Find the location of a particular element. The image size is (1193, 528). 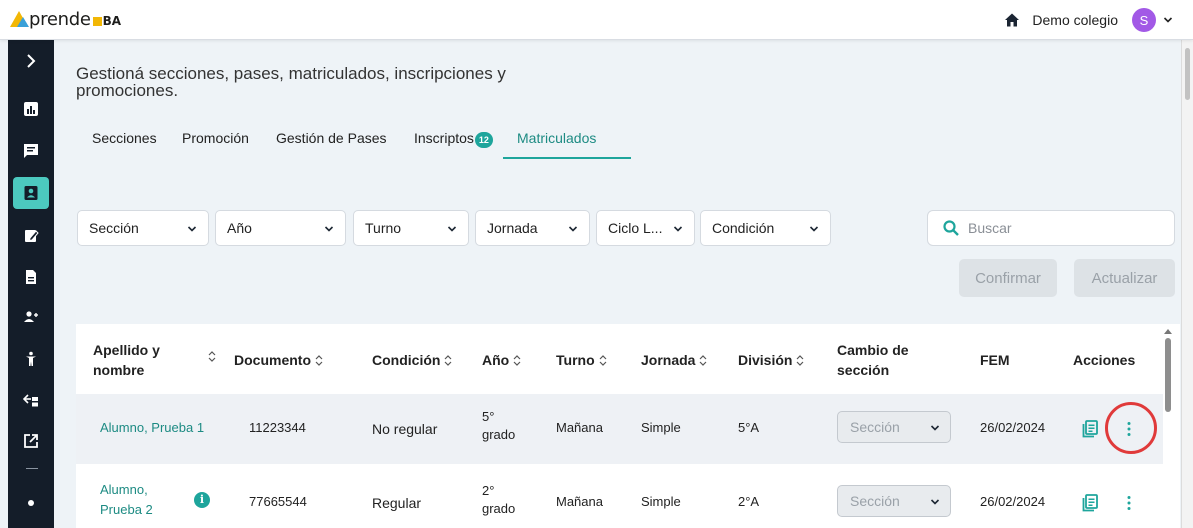

sidebar-item-documents is located at coordinates (31, 277).